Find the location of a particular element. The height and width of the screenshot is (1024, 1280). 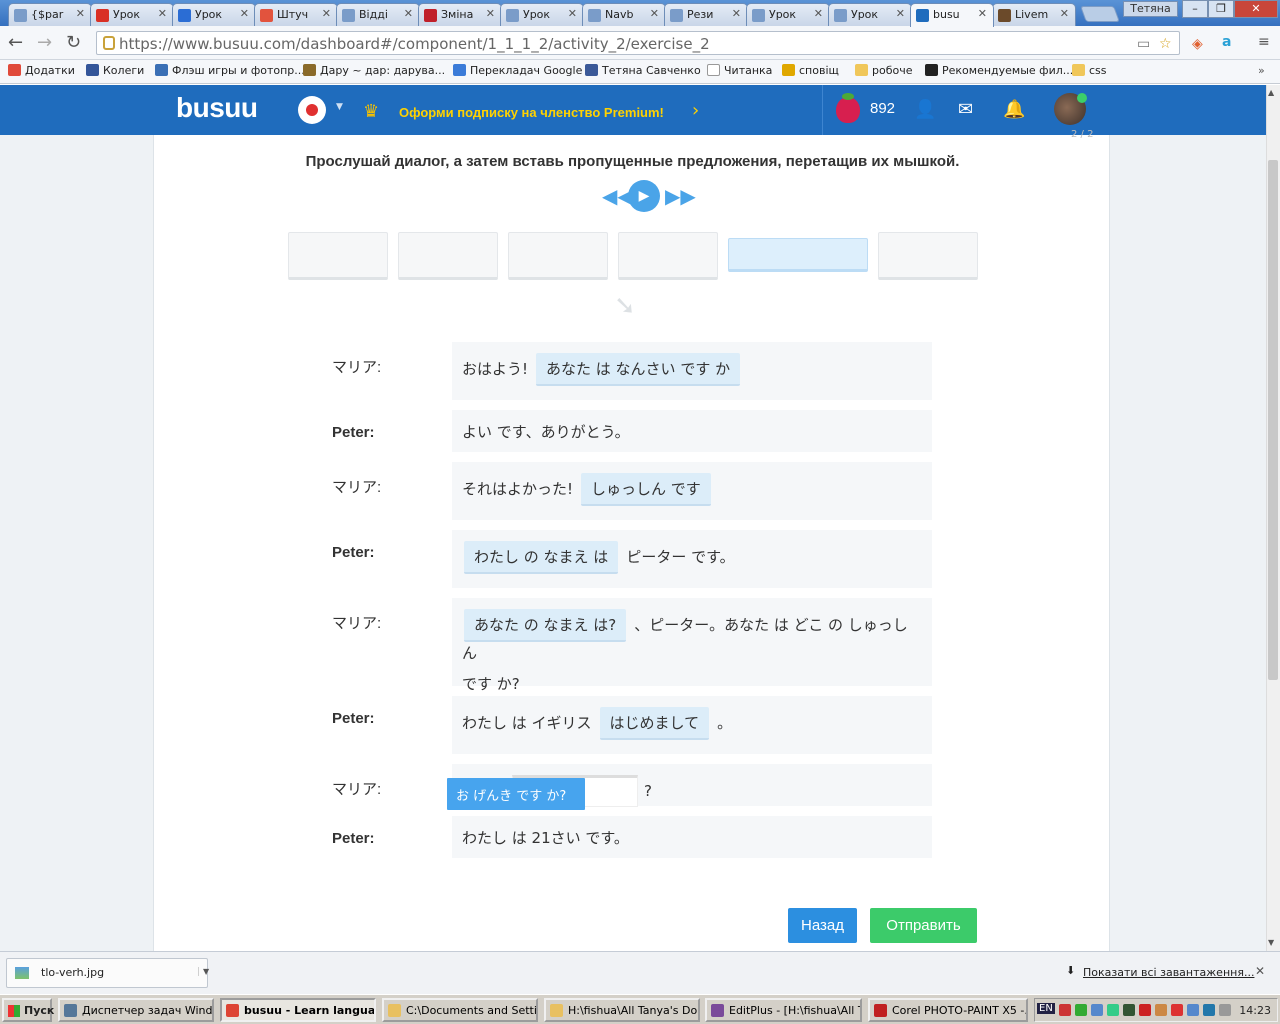

answer-chip: わたし の なまえ は is located at coordinates (541, 557).